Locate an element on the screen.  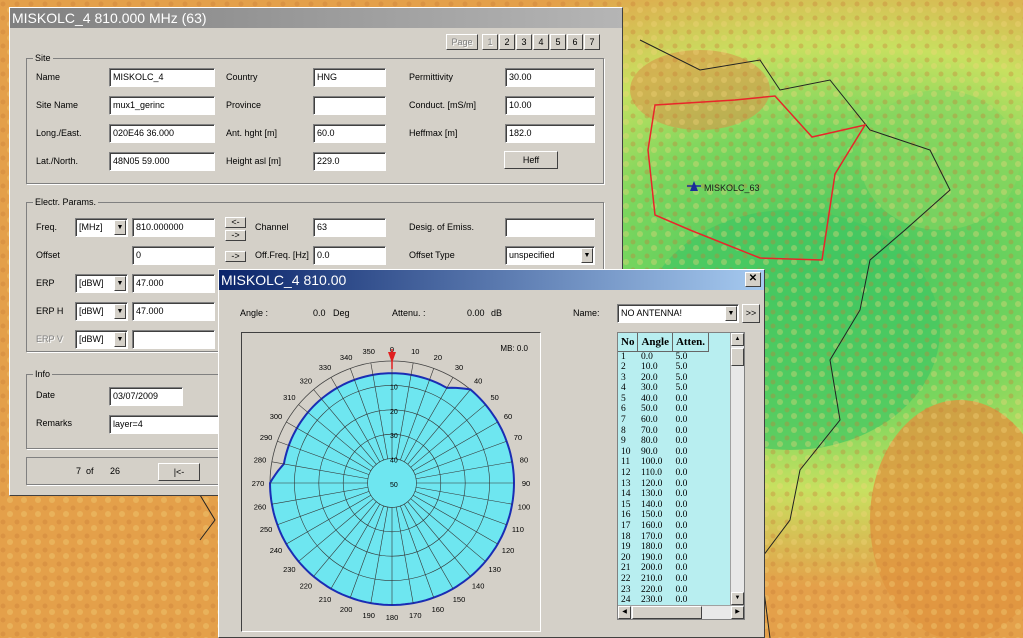
angle-tick-label: 90 is located at coordinates (526, 483).